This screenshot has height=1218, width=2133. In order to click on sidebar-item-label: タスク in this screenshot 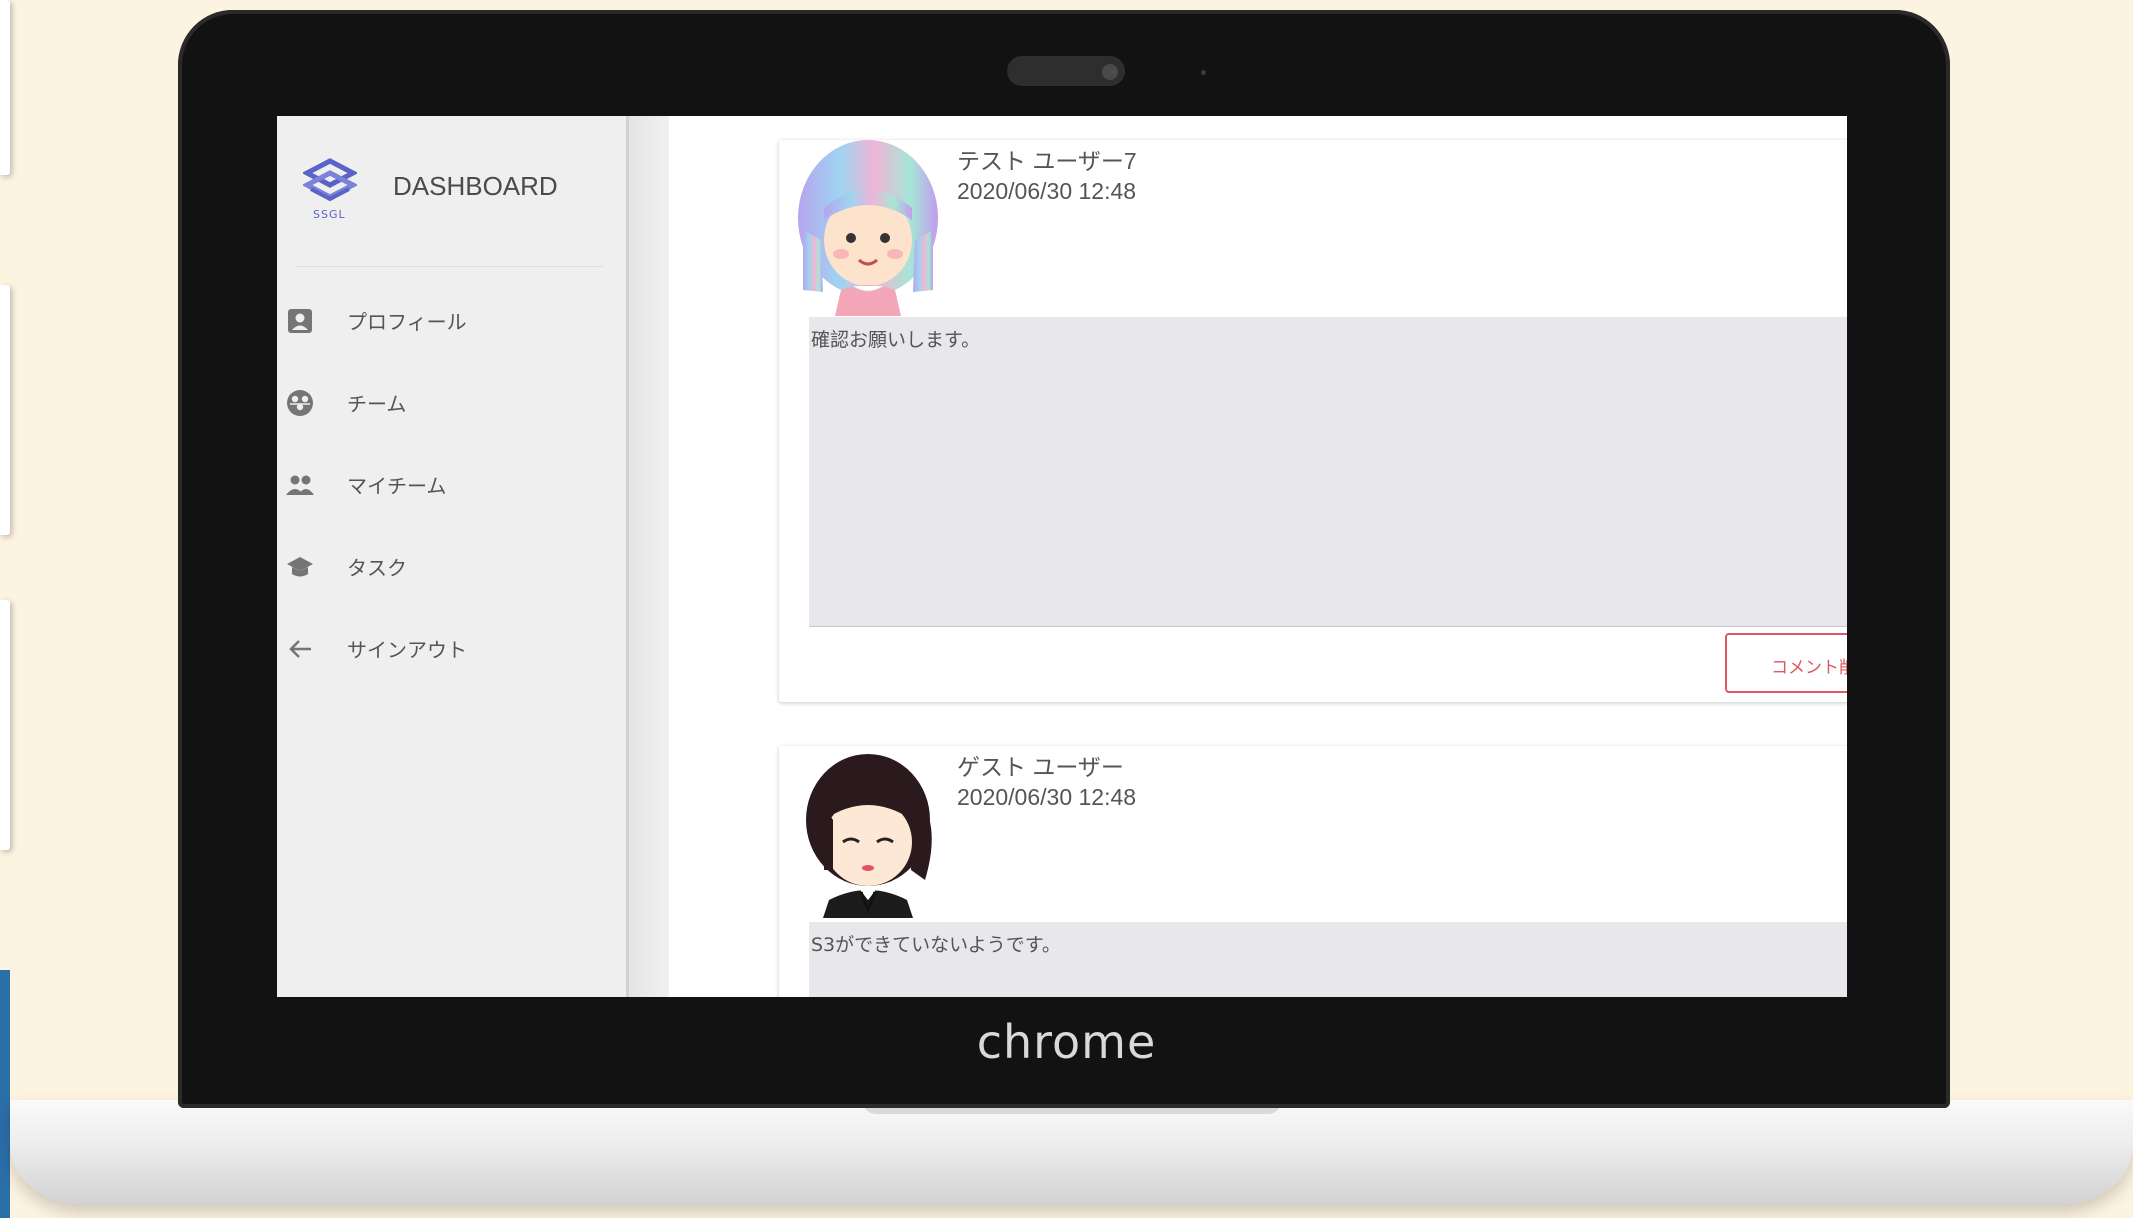, I will do `click(377, 568)`.